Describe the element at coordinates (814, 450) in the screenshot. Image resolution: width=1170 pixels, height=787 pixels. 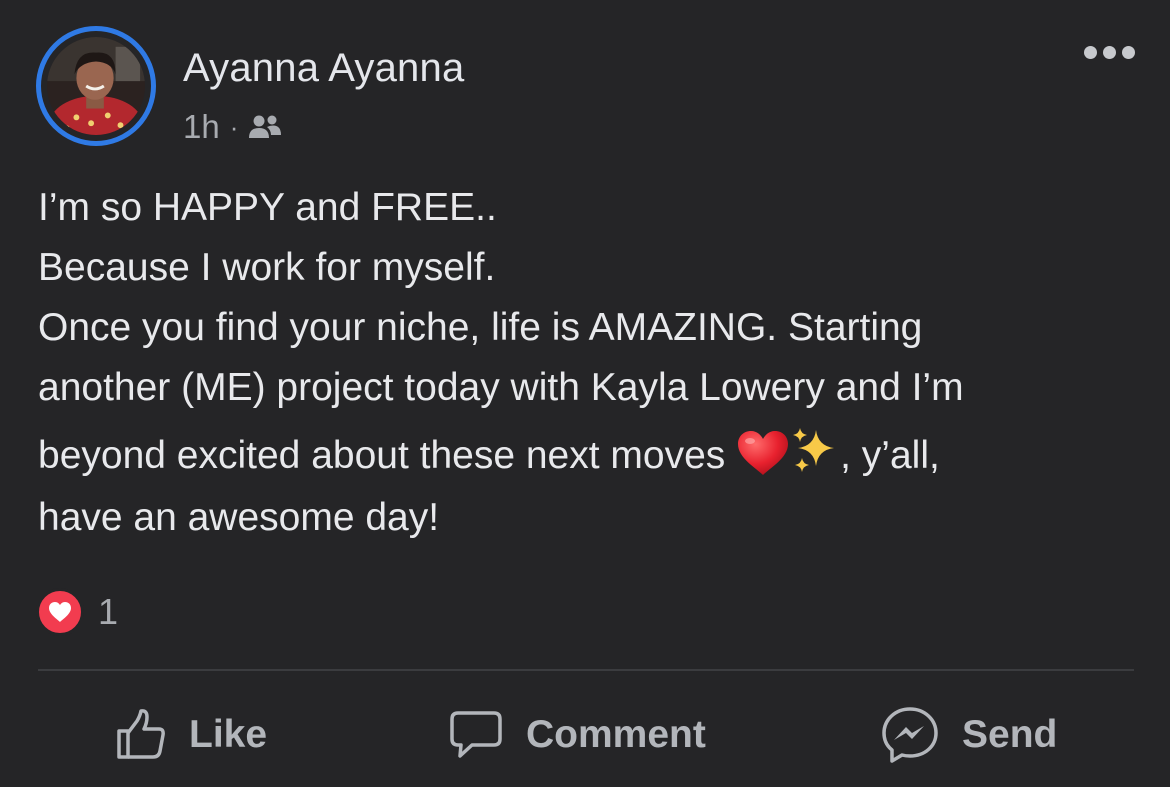
I see `sparkles-emoji-icon` at that location.